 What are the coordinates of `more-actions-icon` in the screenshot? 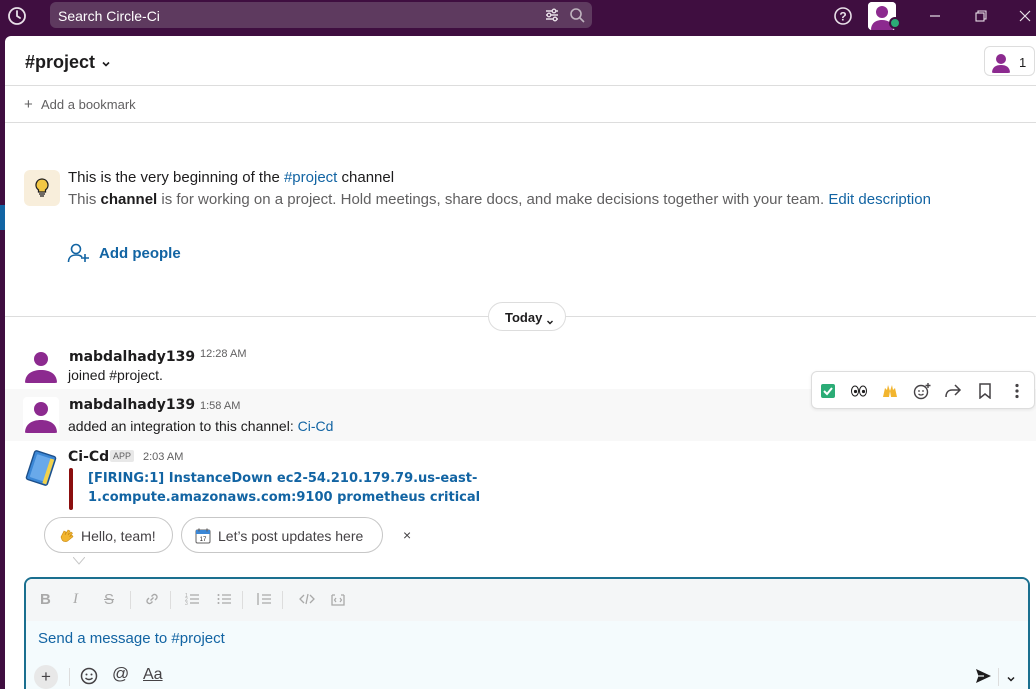 It's located at (1017, 391).